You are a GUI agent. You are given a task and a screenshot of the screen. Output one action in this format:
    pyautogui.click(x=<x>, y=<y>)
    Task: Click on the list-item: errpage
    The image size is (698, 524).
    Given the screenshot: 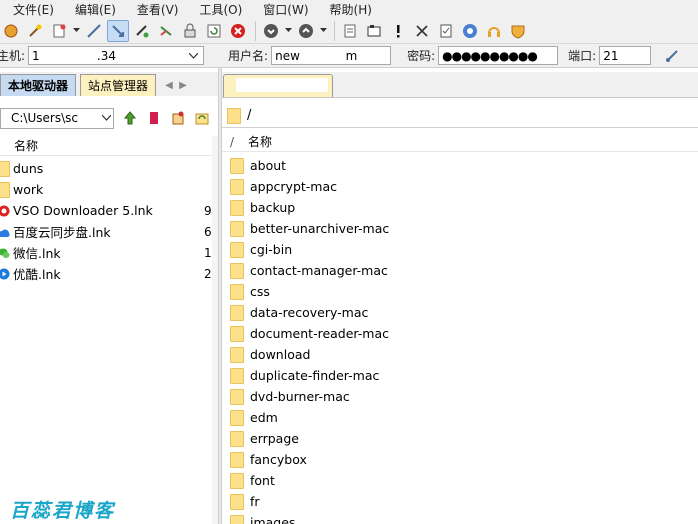 What is the action you would take?
    pyautogui.click(x=460, y=438)
    